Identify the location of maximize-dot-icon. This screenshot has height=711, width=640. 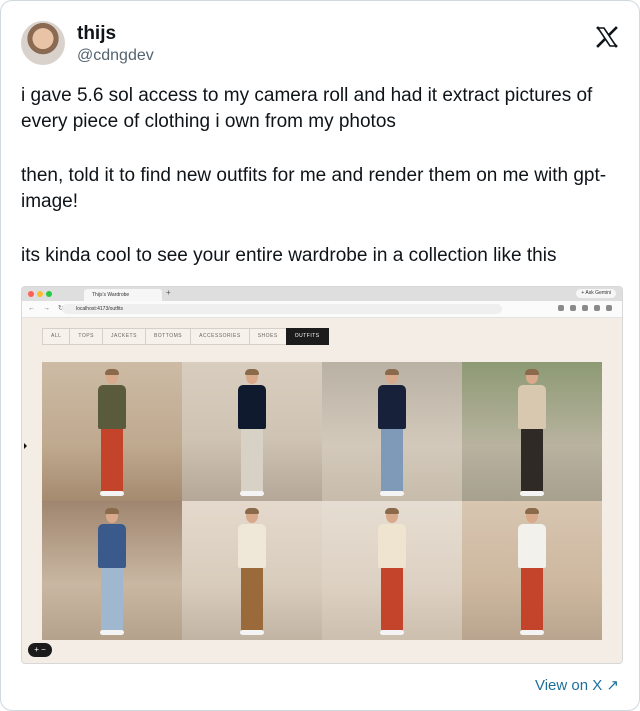
(49, 294).